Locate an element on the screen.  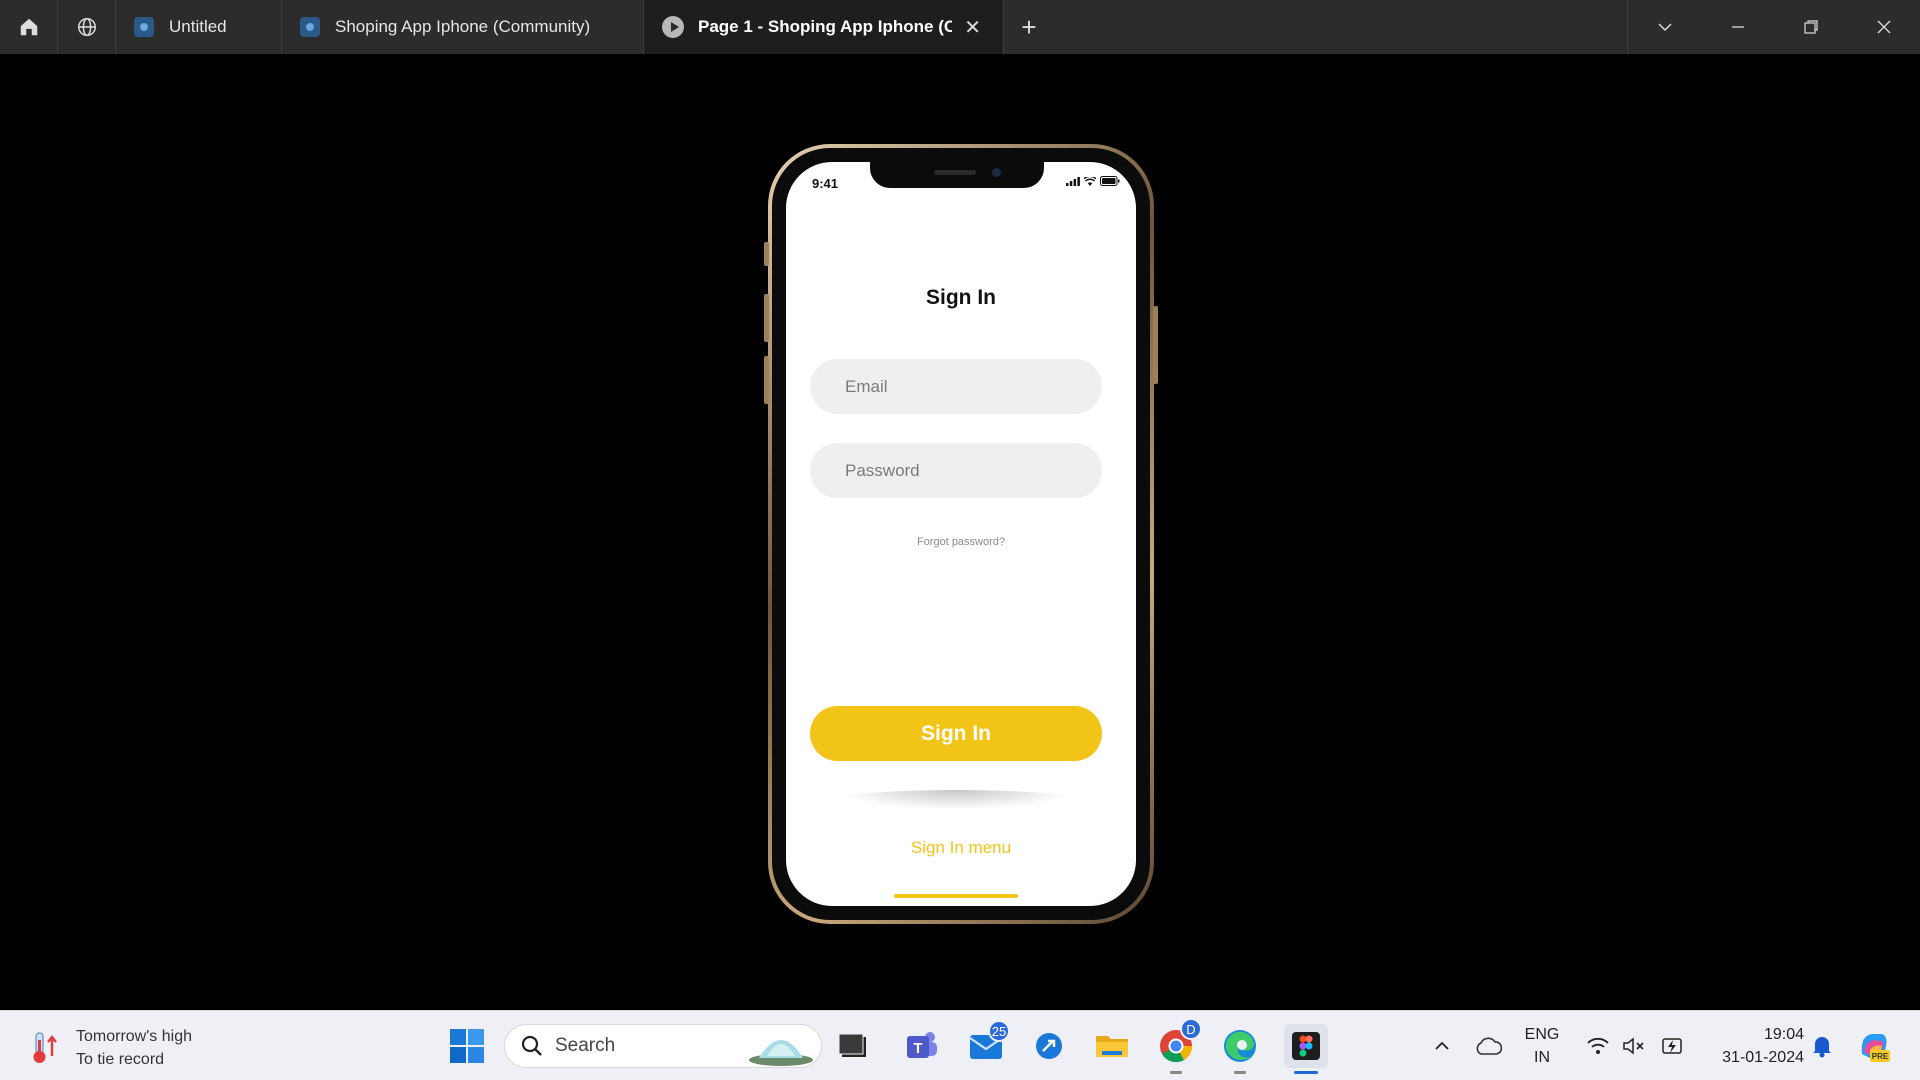
tab-label: Untitled is located at coordinates (198, 26).